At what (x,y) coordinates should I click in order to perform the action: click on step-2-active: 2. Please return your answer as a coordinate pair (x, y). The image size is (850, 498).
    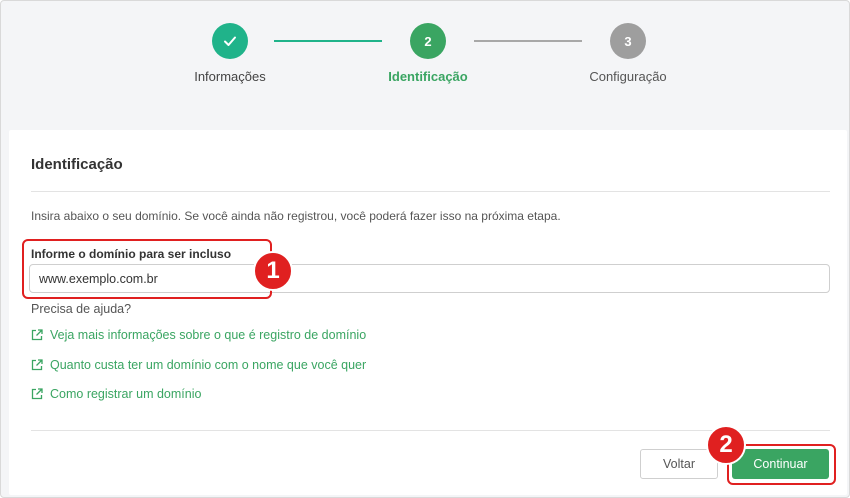
    Looking at the image, I should click on (428, 41).